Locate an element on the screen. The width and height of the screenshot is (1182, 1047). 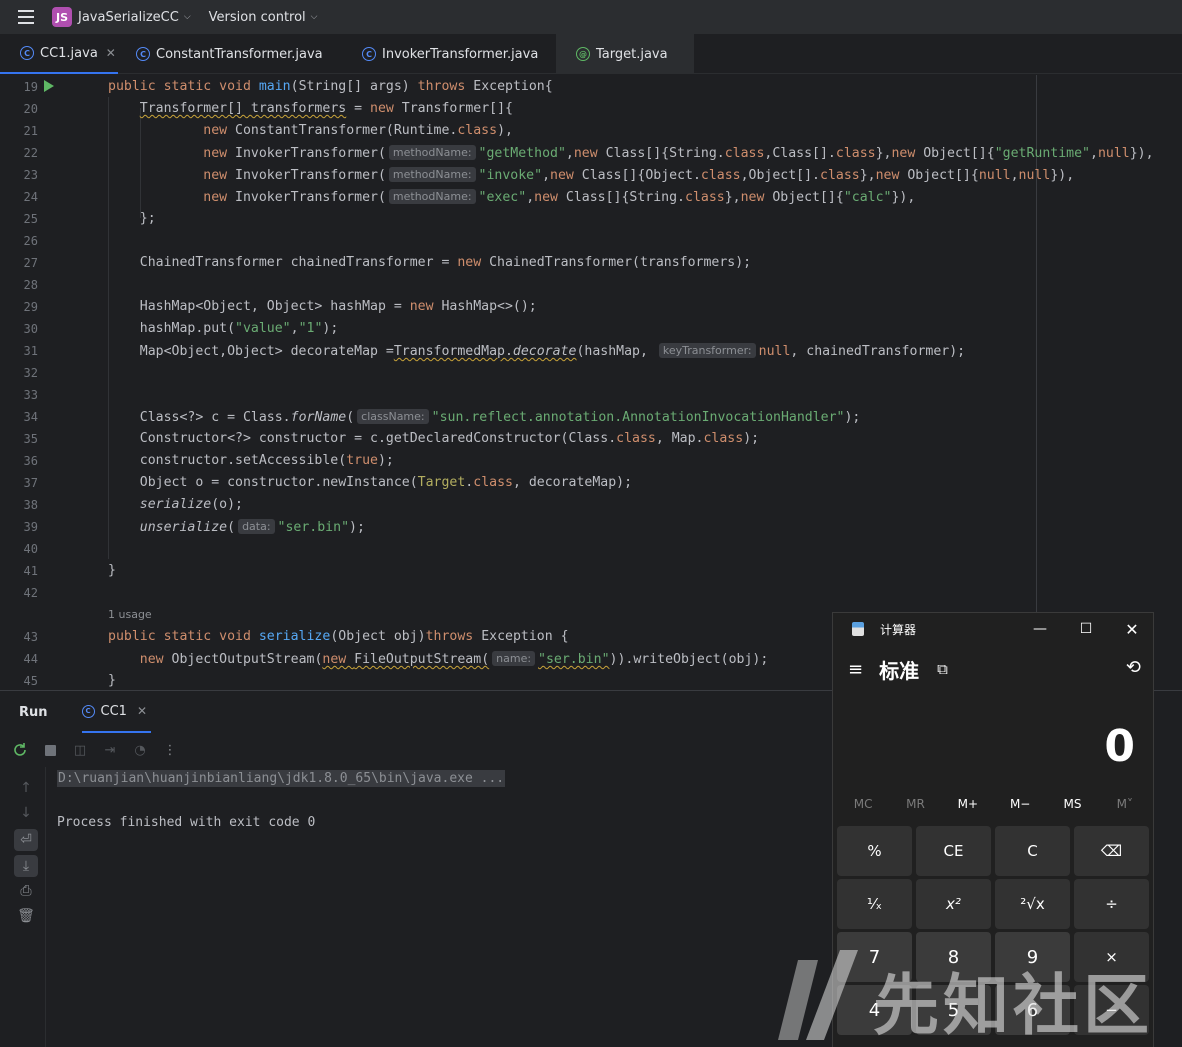
memory-list-button: M˅ is located at coordinates (1125, 808).